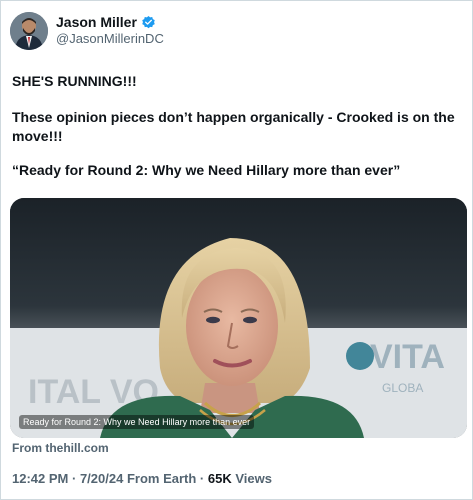 The width and height of the screenshot is (473, 500). I want to click on views-count: 65K, so click(220, 478).